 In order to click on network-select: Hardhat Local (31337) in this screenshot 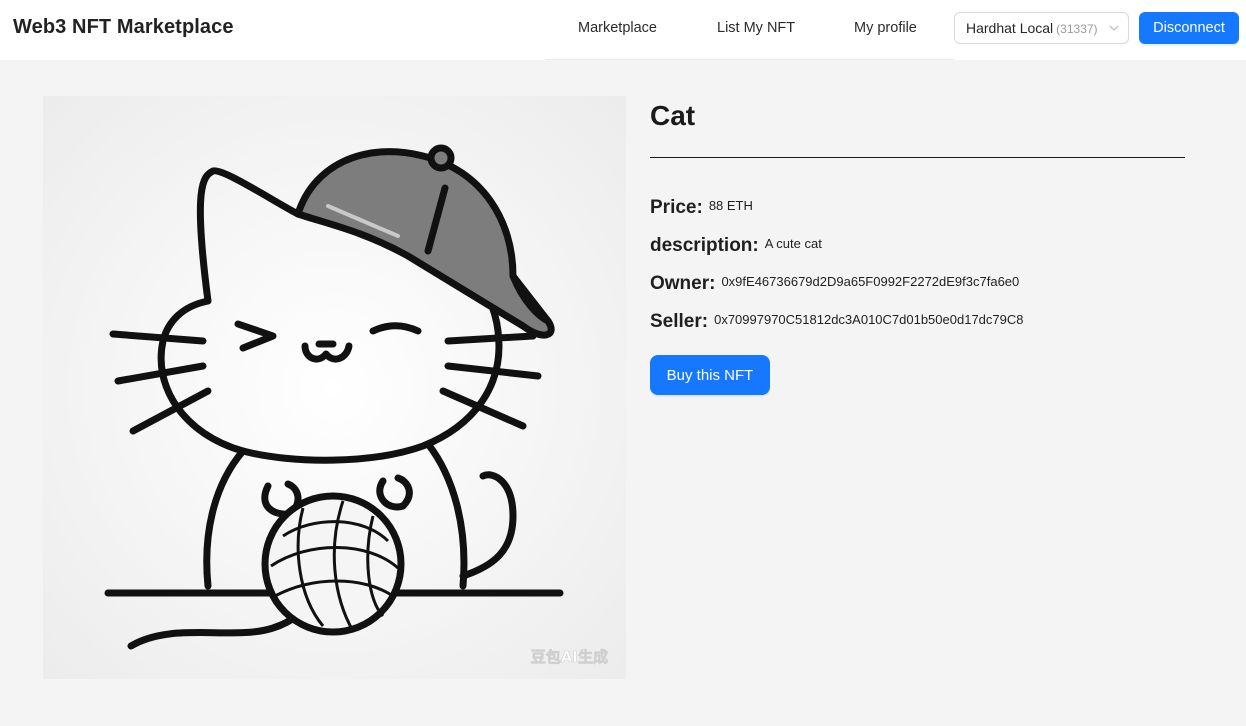, I will do `click(1041, 28)`.